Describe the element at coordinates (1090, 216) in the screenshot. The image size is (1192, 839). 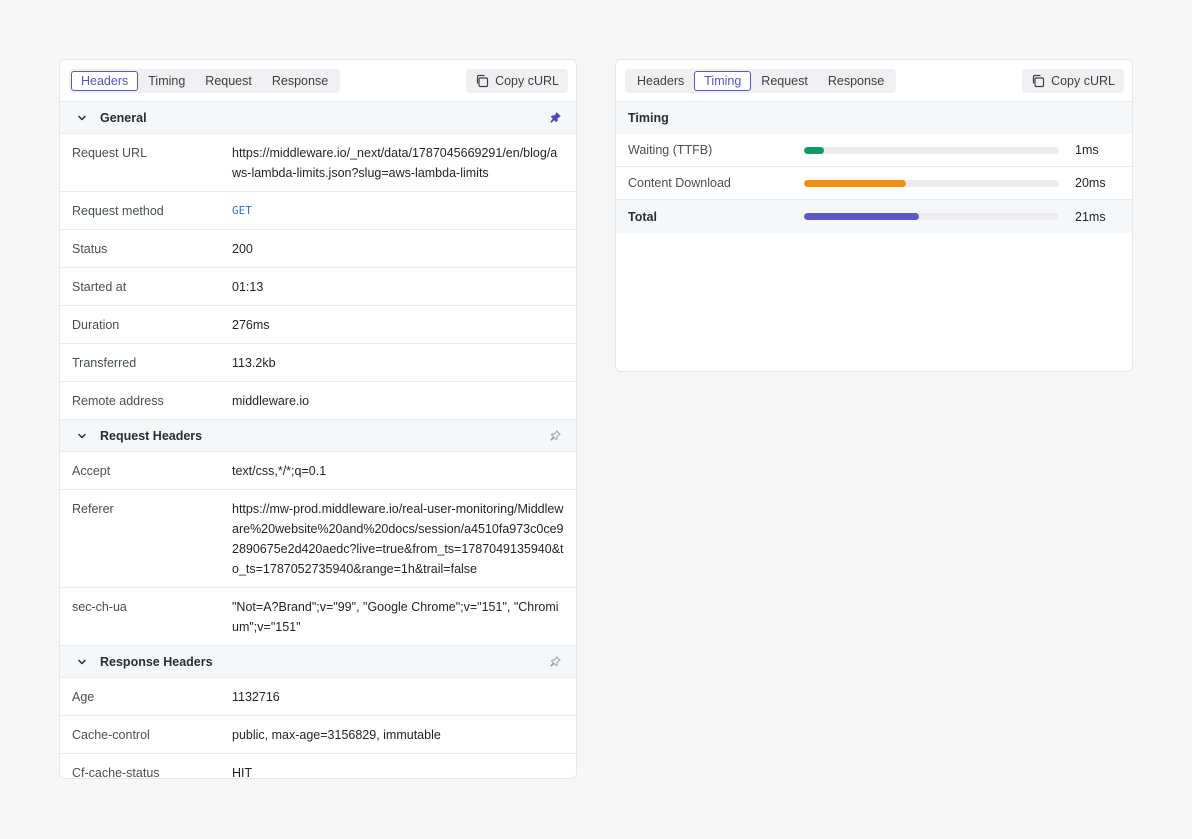
I see `timing-value: 21ms` at that location.